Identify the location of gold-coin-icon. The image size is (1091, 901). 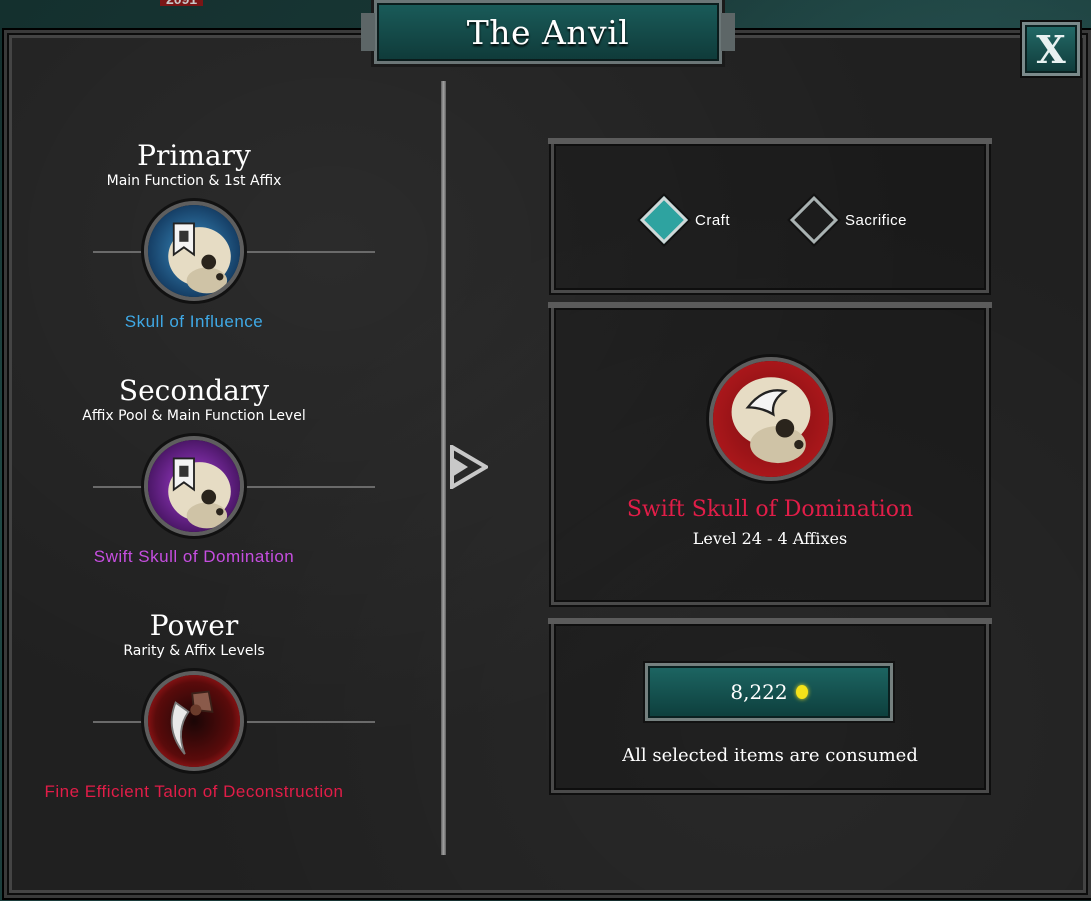
(801, 692).